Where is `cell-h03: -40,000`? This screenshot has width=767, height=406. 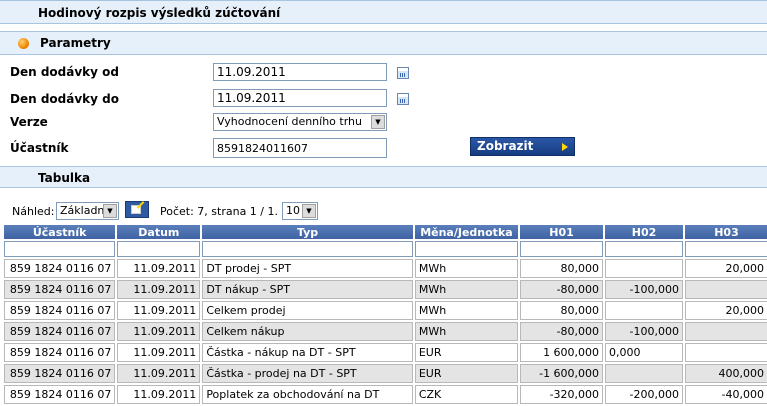
cell-h03: -40,000 is located at coordinates (725, 394).